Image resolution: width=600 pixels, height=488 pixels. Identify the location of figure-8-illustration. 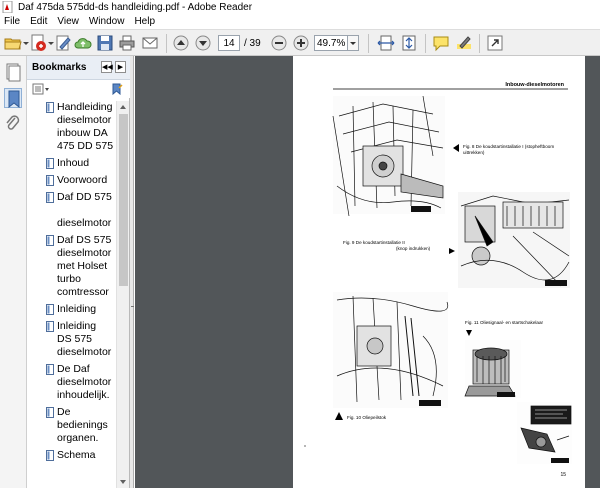
(388, 156).